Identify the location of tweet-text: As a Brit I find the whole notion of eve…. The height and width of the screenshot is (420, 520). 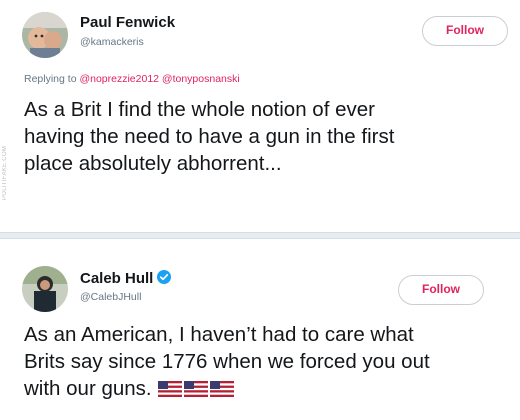
(209, 136).